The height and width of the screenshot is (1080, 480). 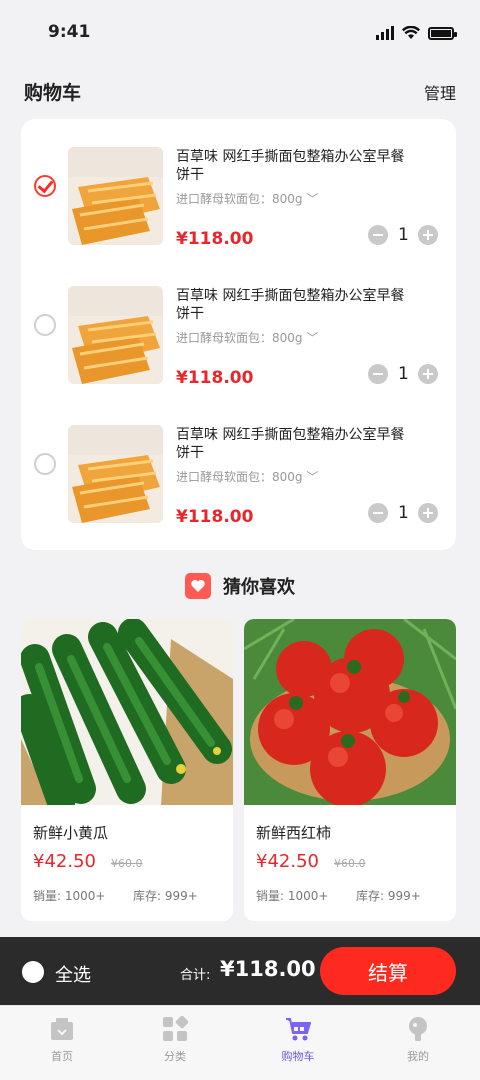 What do you see at coordinates (240, 32) in the screenshot?
I see `status-bar: 9:41` at bounding box center [240, 32].